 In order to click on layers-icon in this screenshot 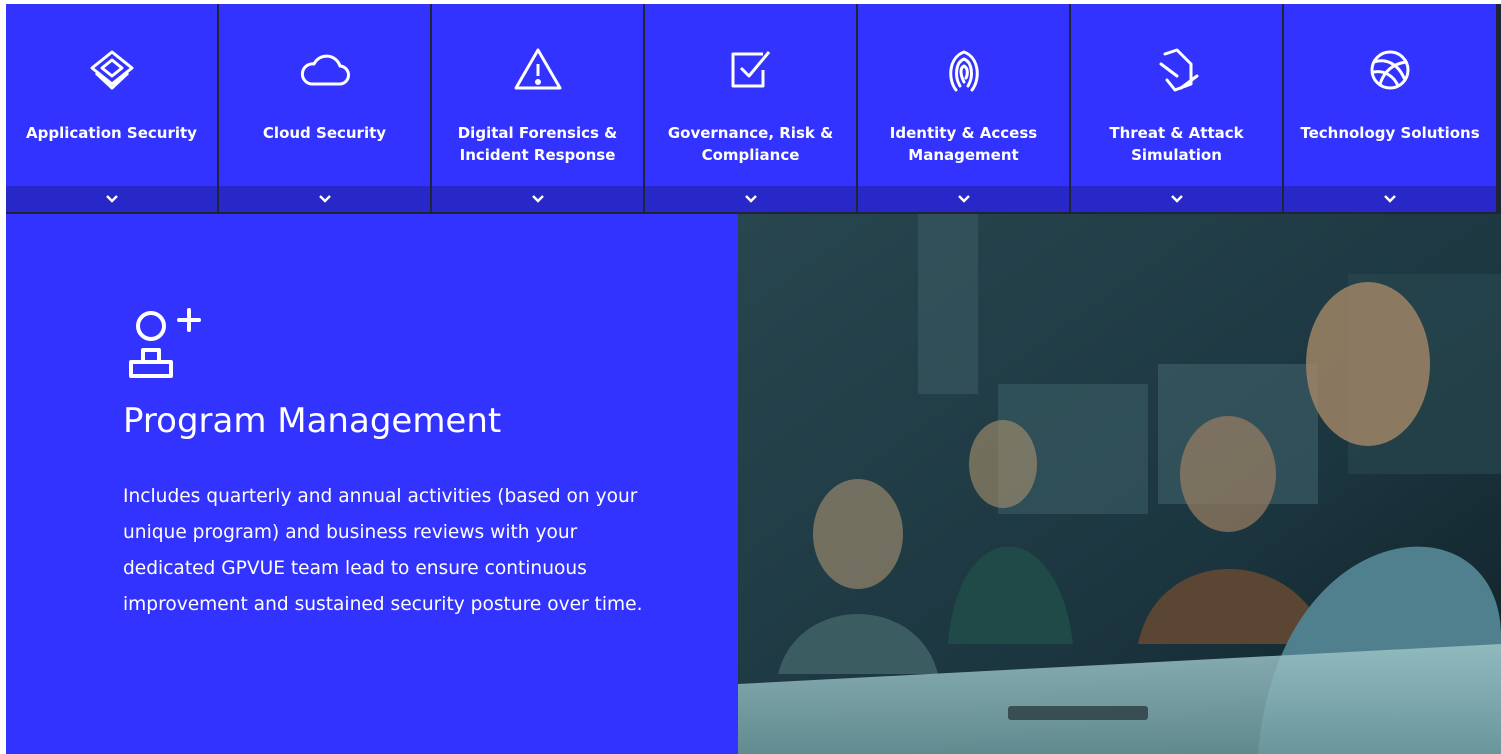, I will do `click(112, 70)`.